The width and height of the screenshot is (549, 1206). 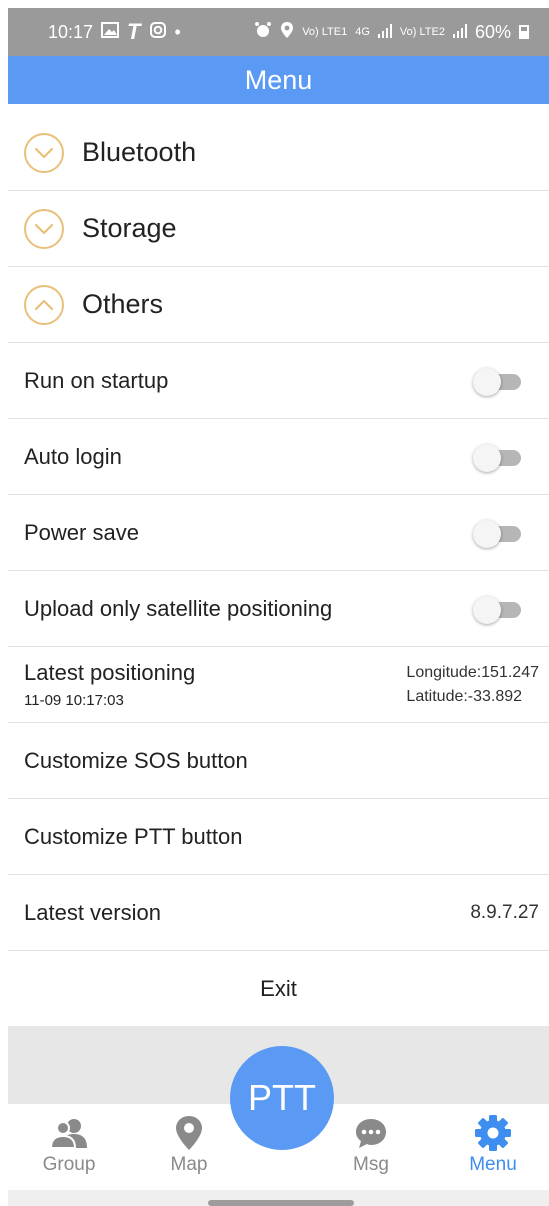 I want to click on section-label: Bluetooth, so click(x=139, y=152).